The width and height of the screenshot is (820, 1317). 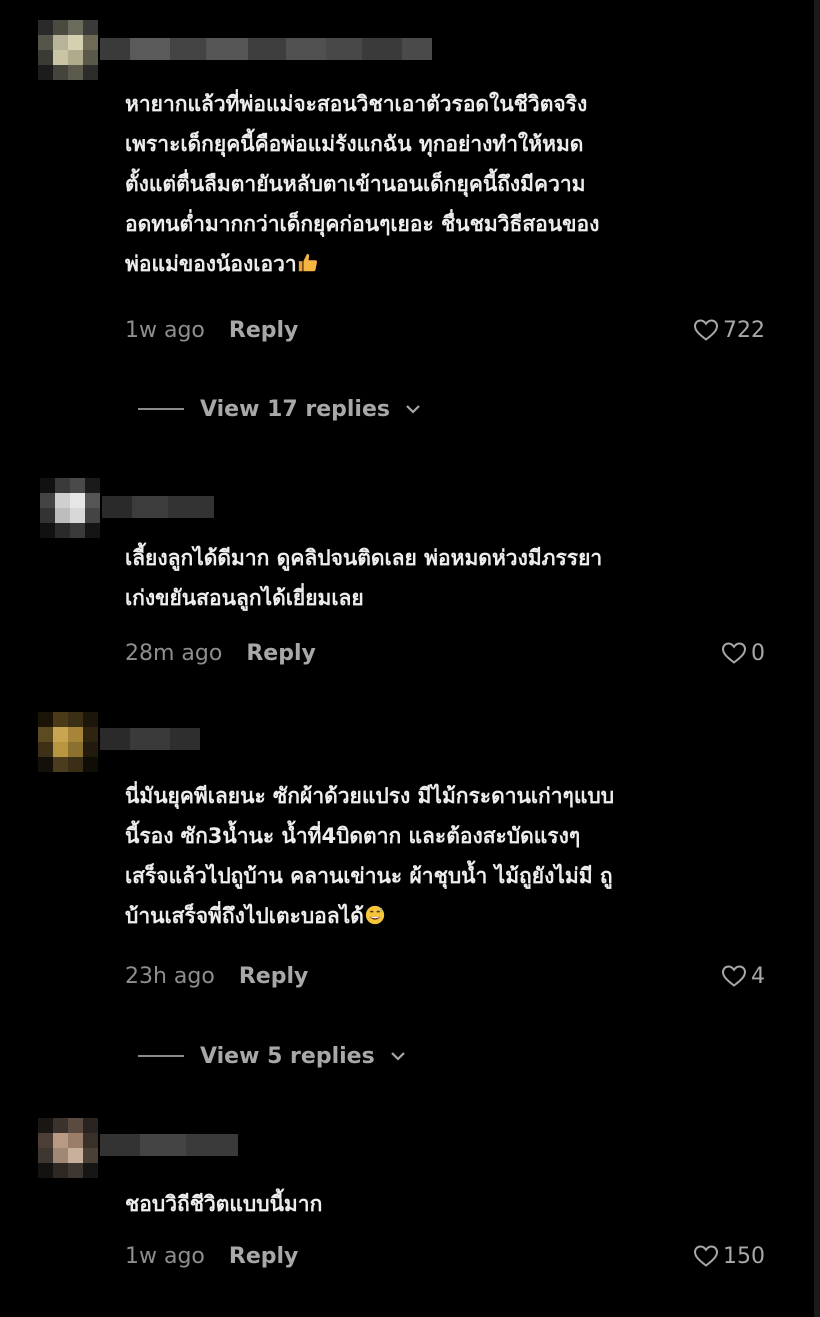 What do you see at coordinates (744, 1256) in the screenshot?
I see `like-count: 150` at bounding box center [744, 1256].